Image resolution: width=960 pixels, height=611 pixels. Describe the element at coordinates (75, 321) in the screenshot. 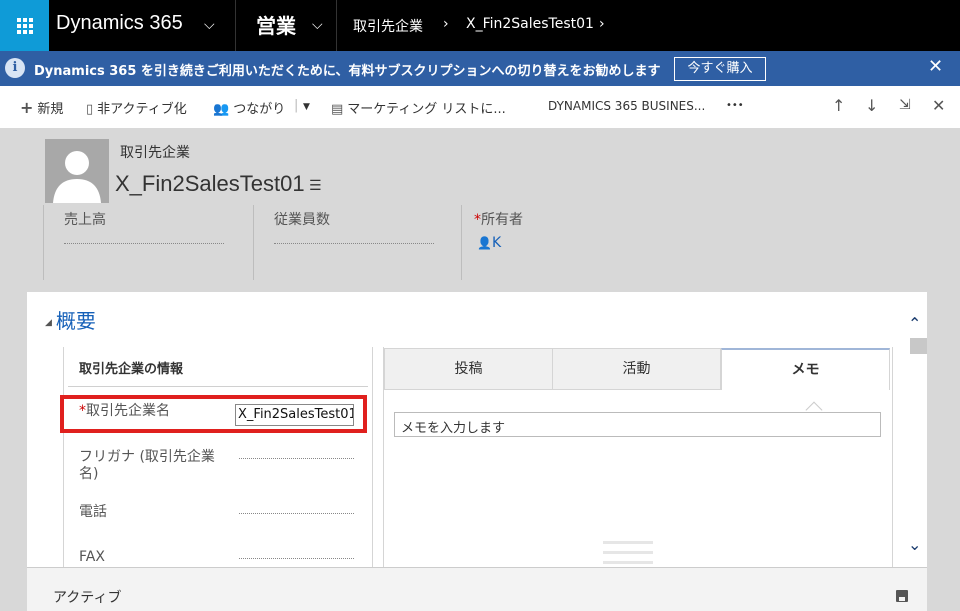

I see `summary-tab-title: 概要` at that location.